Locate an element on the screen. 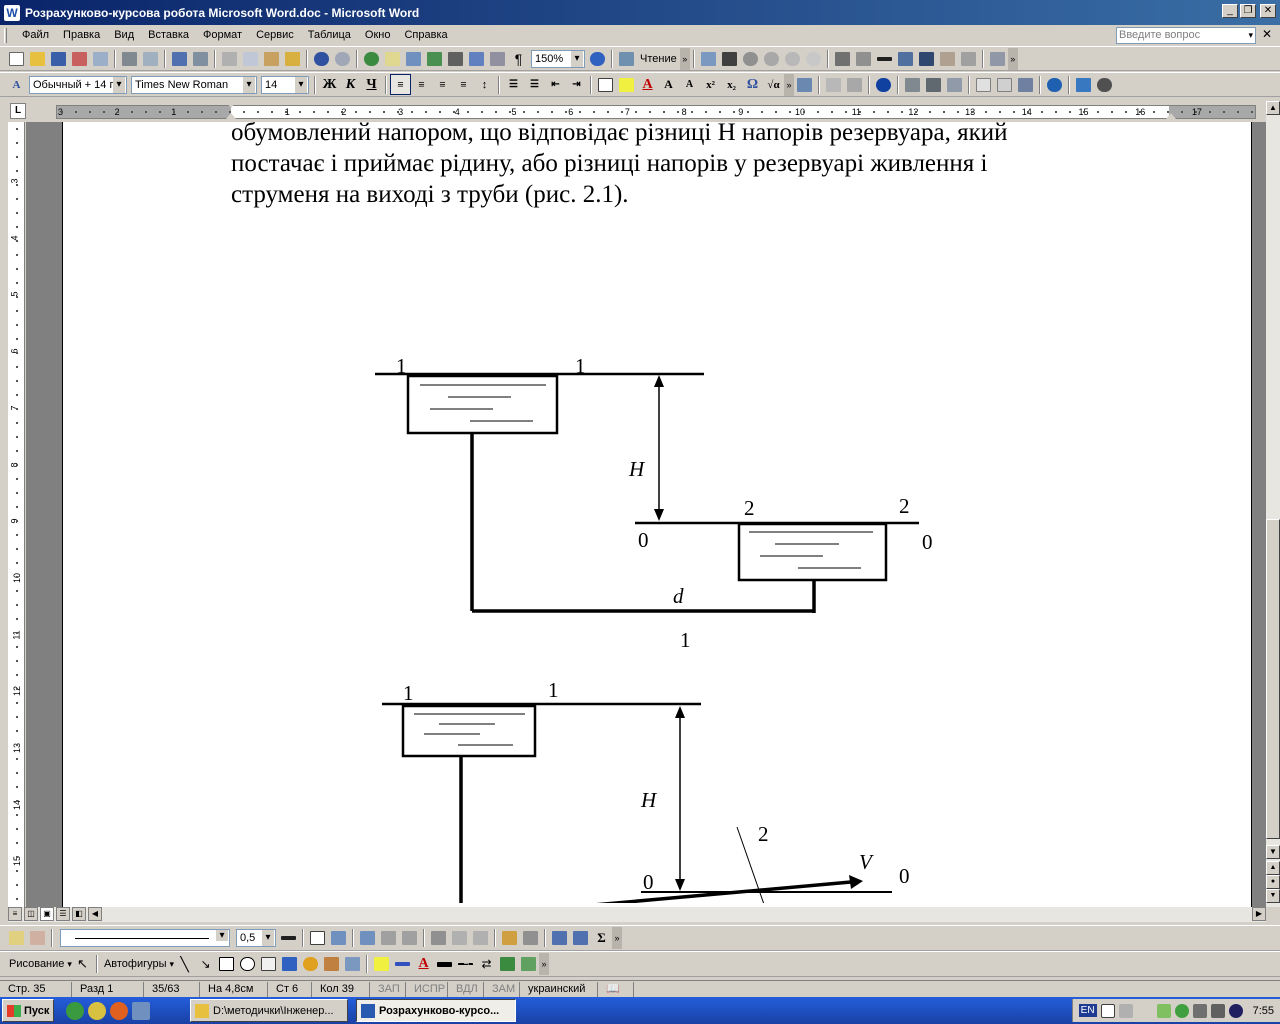 This screenshot has height=1024, width=1280. set-transparent-icon is located at coordinates (968, 58).